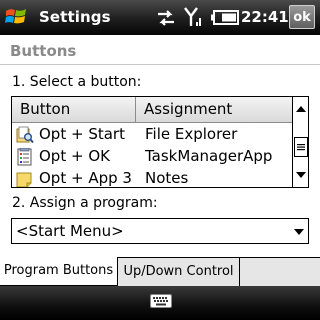 The height and width of the screenshot is (320, 320). I want to click on list-scrollbar, so click(300, 142).